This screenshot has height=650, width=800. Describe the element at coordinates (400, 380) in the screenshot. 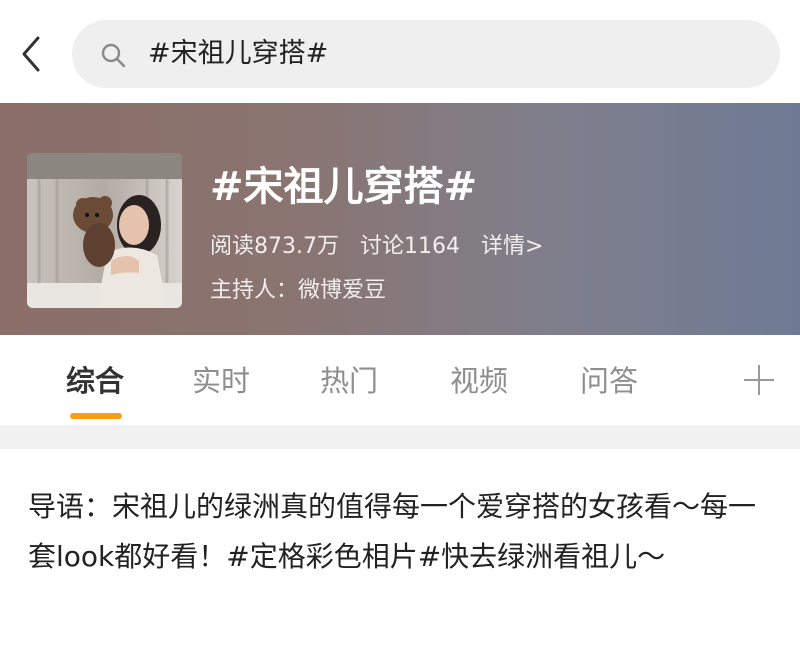

I see `tab-bar: 综合 实时 热门 视频 问答` at that location.